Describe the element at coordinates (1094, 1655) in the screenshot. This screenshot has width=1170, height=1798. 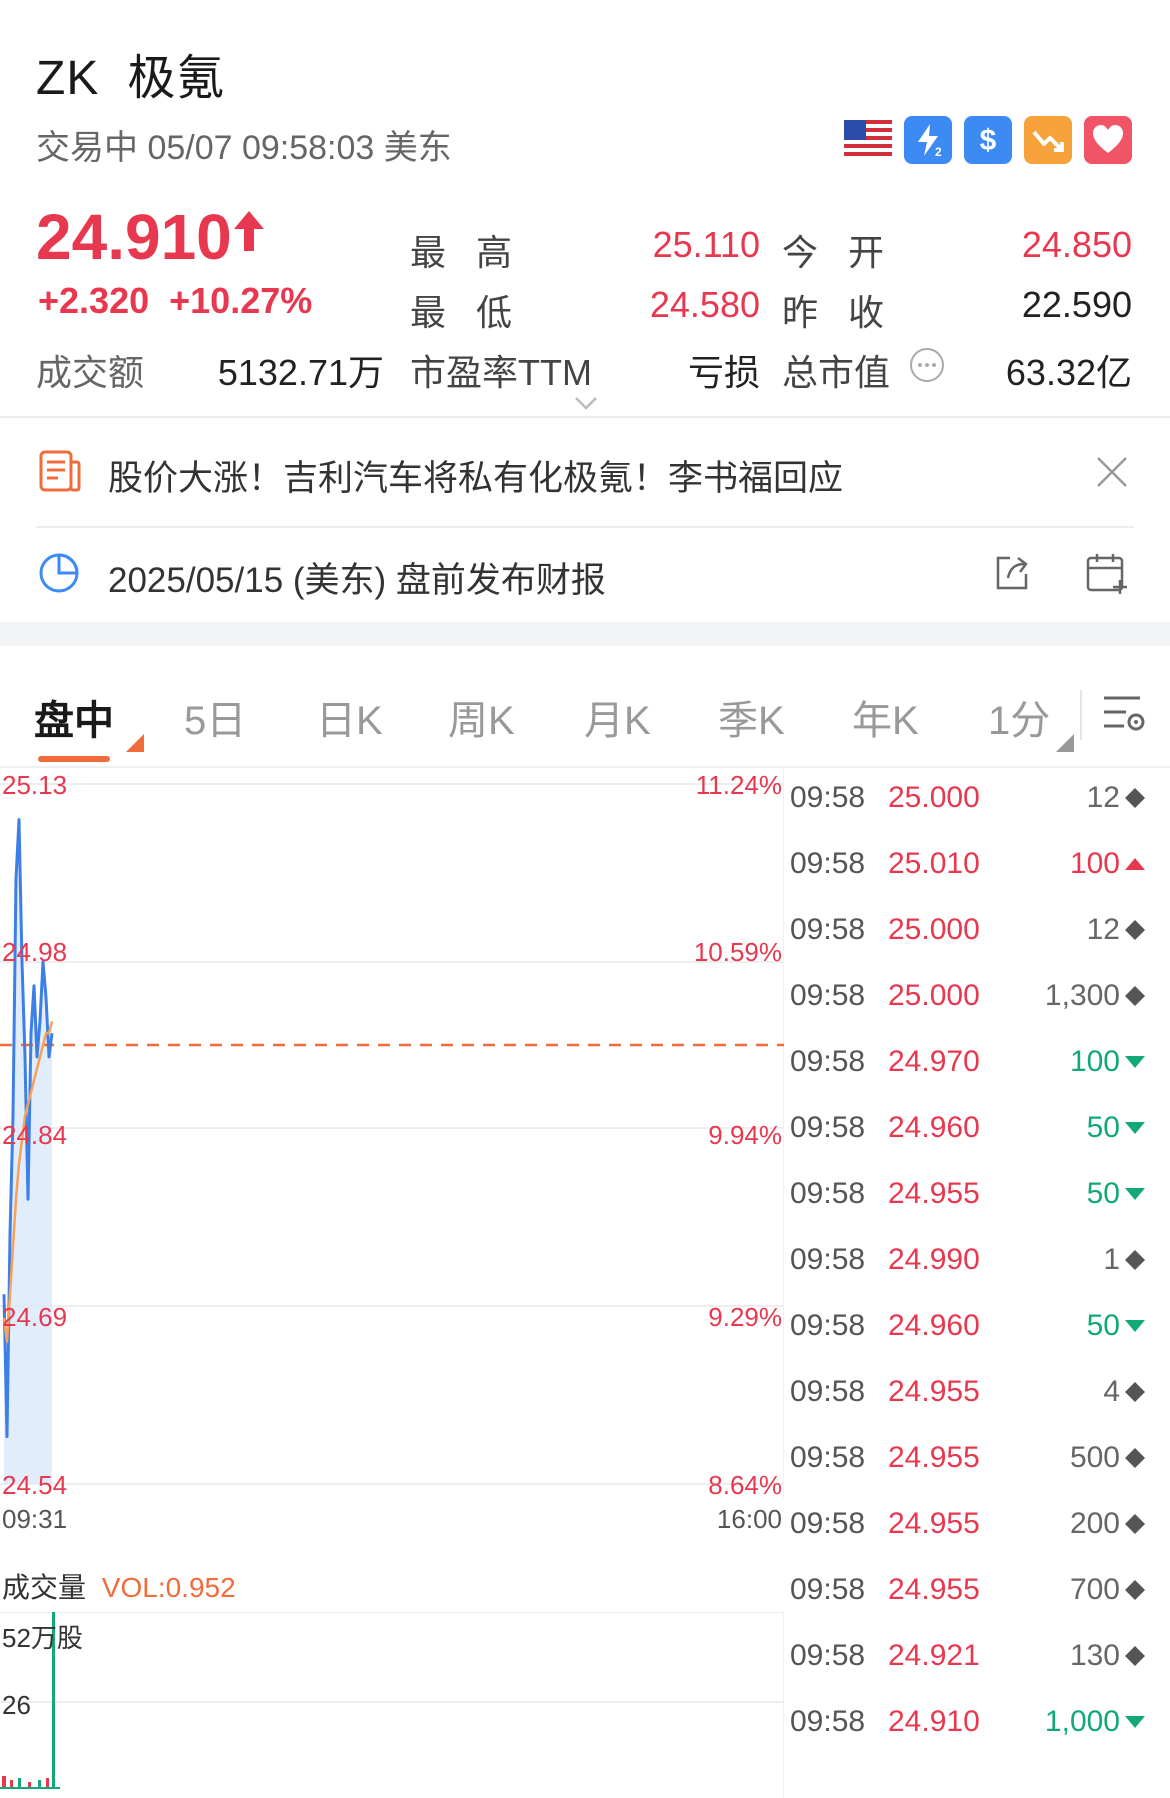
I see `trade-volume: 130` at that location.